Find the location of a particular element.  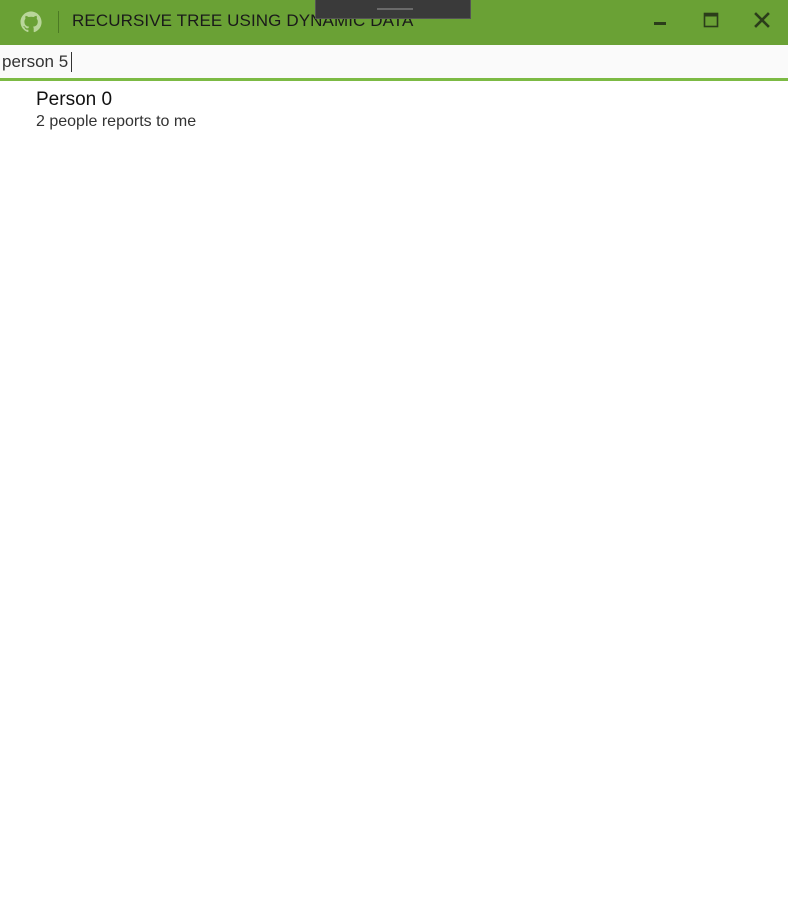

tree-item-name: Person 0 is located at coordinates (74, 99).